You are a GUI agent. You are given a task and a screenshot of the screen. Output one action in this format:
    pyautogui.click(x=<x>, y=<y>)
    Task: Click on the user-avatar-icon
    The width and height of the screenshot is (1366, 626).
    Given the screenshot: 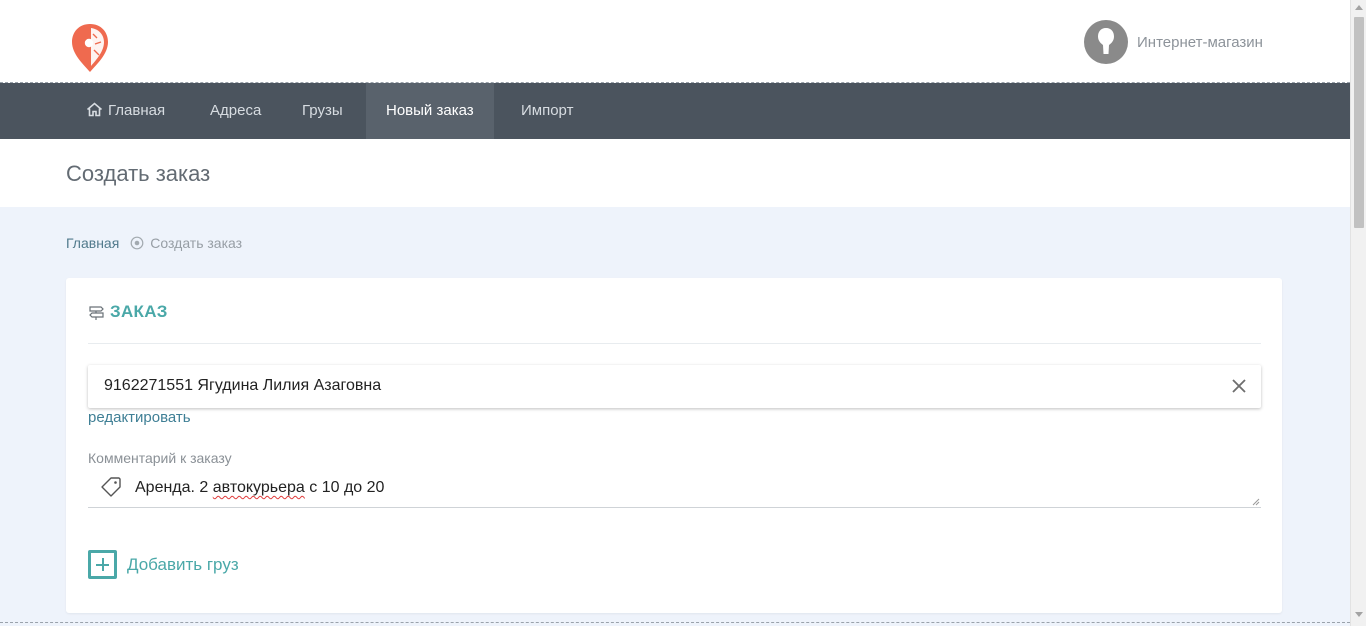 What is the action you would take?
    pyautogui.click(x=1106, y=42)
    